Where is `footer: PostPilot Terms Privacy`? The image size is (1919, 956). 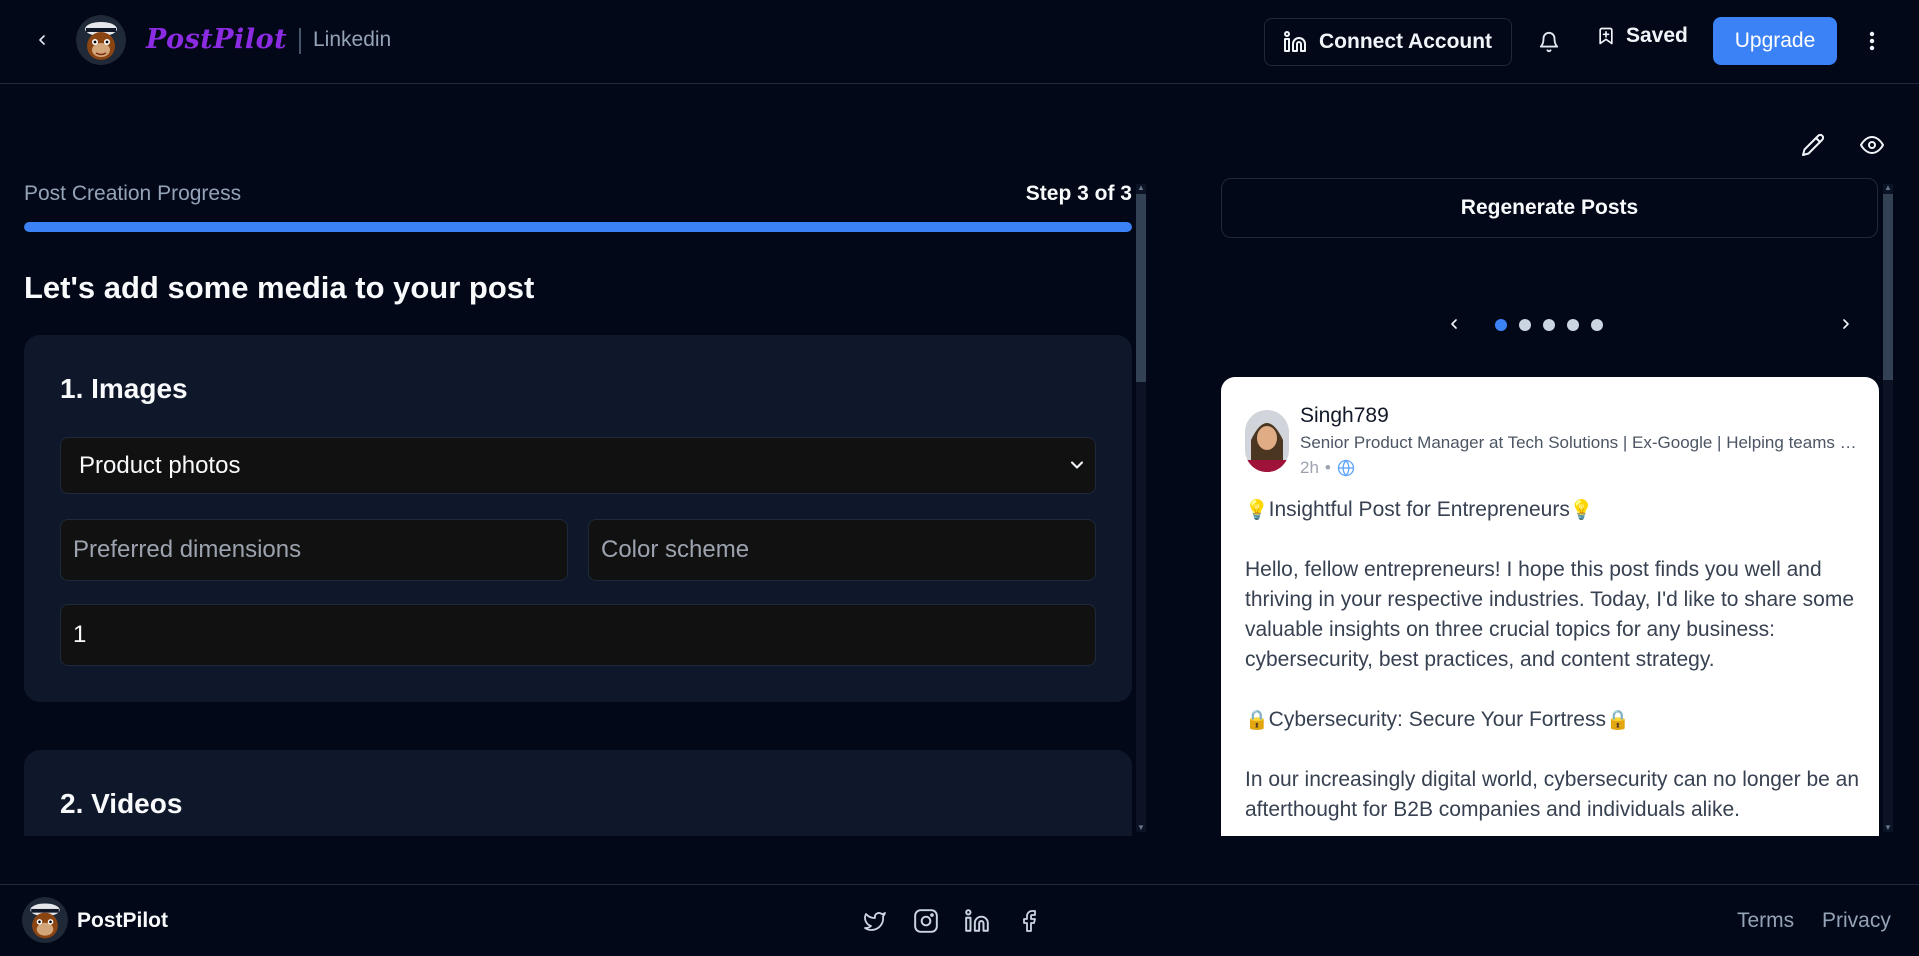
footer: PostPilot Terms Privacy is located at coordinates (959, 920).